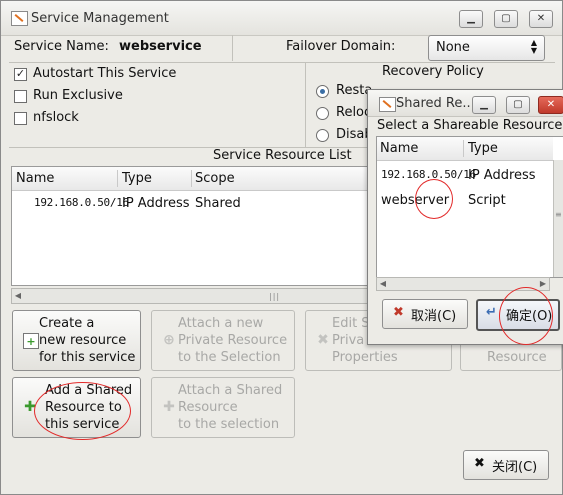 This screenshot has width=563, height=495. Describe the element at coordinates (433, 71) in the screenshot. I see `recovery-policy-title: Recovery Policy` at that location.